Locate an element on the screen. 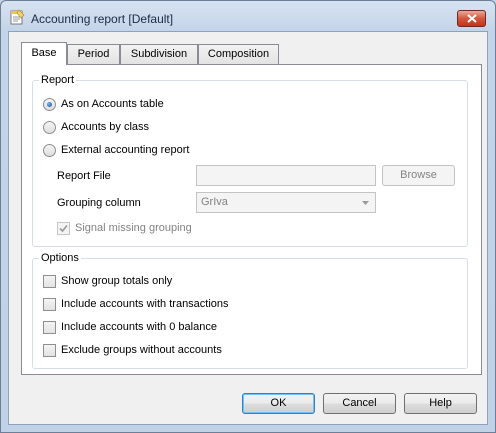 This screenshot has width=496, height=433. checkbox-label: Show group totals only is located at coordinates (117, 281).